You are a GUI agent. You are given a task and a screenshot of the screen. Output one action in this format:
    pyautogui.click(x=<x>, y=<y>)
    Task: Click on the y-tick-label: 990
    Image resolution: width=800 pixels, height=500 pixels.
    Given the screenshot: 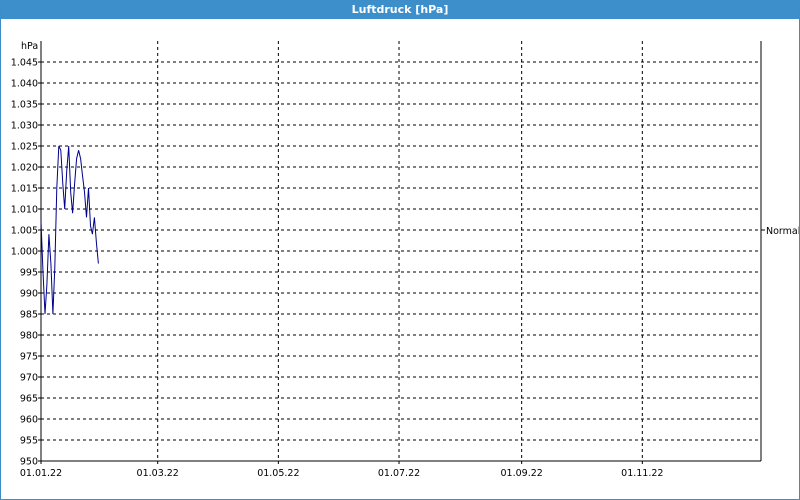 What is the action you would take?
    pyautogui.click(x=29, y=294)
    